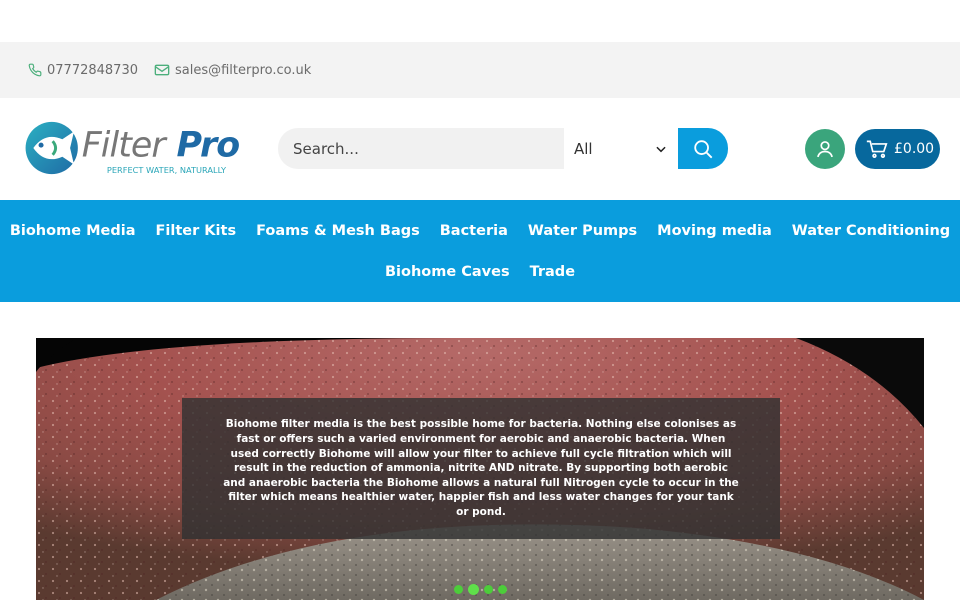 This screenshot has height=600, width=960. I want to click on mail-icon, so click(162, 70).